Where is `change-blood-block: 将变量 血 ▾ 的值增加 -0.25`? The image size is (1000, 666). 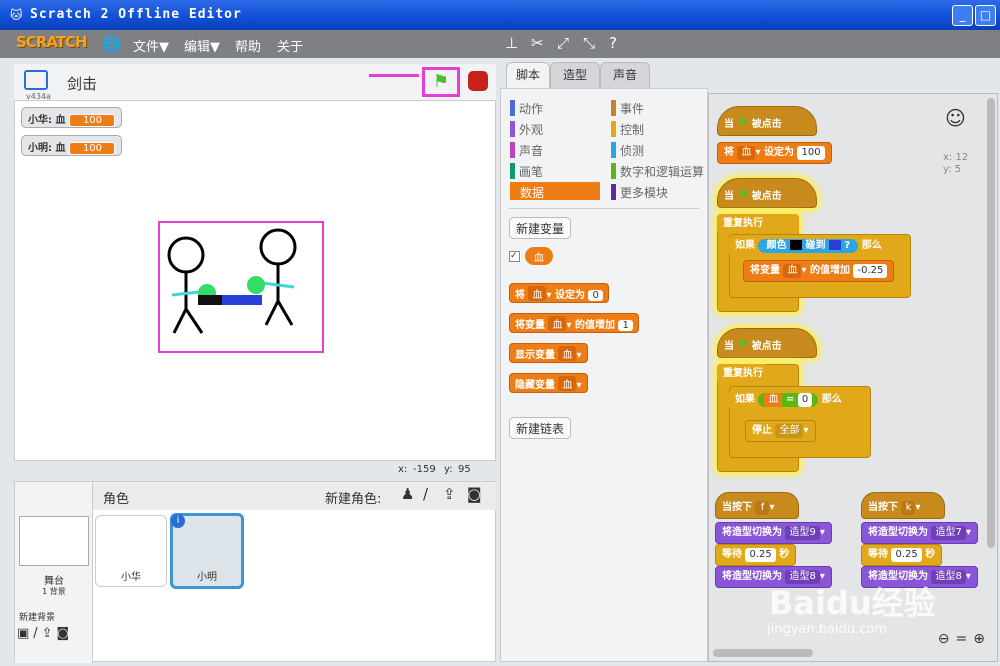 change-blood-block: 将变量 血 ▾ 的值增加 -0.25 is located at coordinates (819, 271).